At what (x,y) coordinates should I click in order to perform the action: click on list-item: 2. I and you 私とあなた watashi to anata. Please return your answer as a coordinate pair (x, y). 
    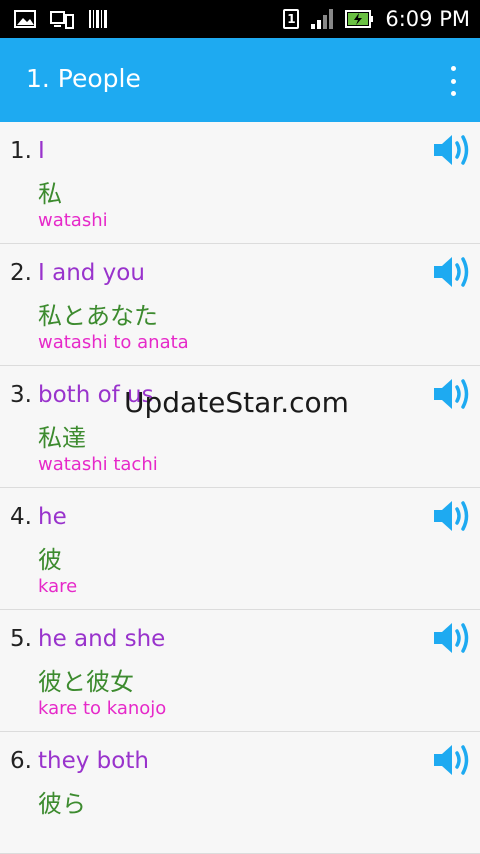
    Looking at the image, I should click on (240, 305).